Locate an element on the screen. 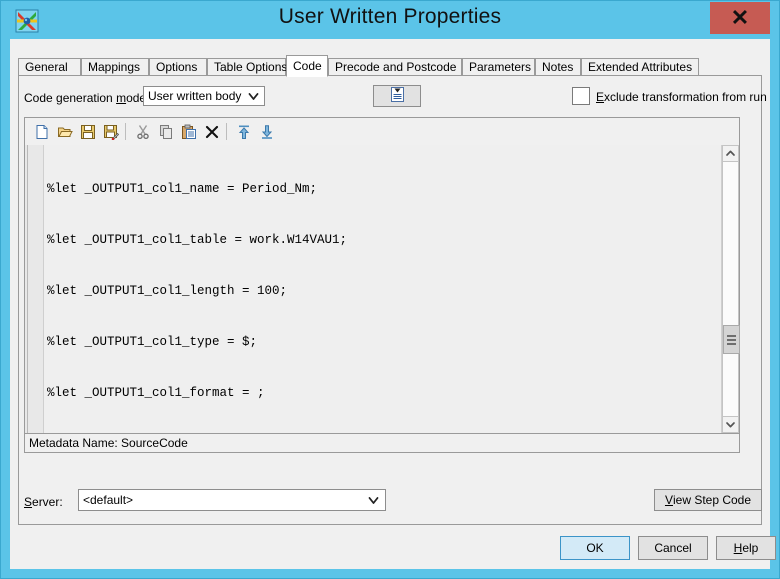  tab-options: Options is located at coordinates (178, 67).